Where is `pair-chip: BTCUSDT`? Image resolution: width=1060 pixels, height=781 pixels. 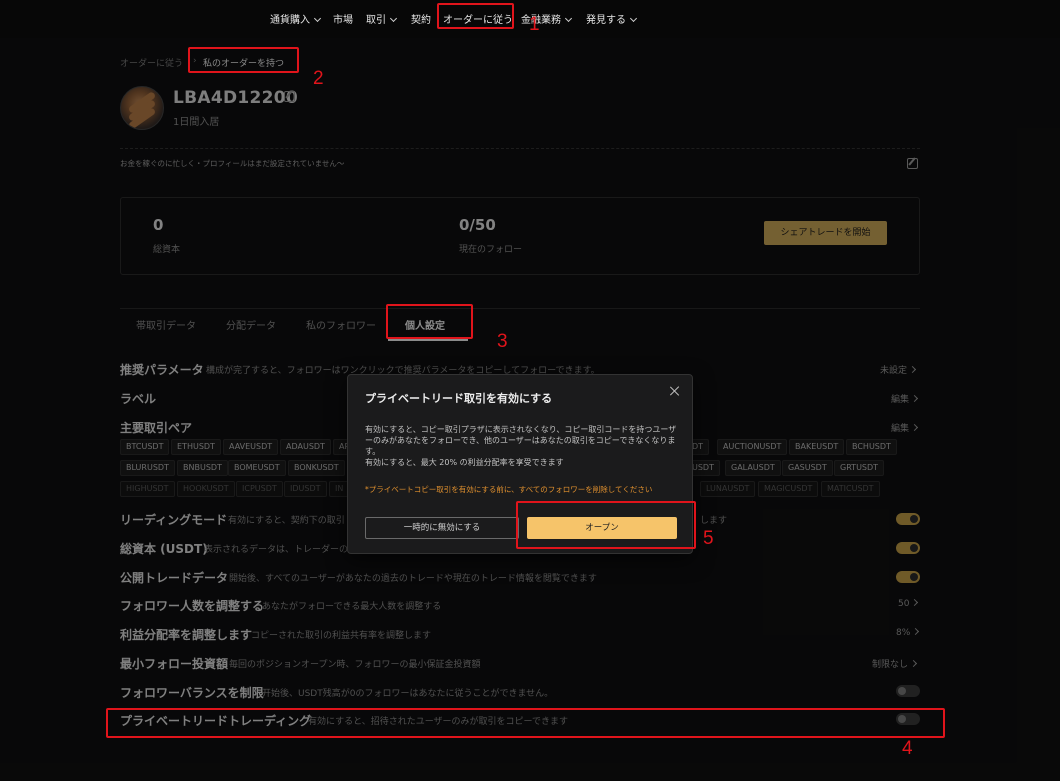
pair-chip: BTCUSDT is located at coordinates (145, 447).